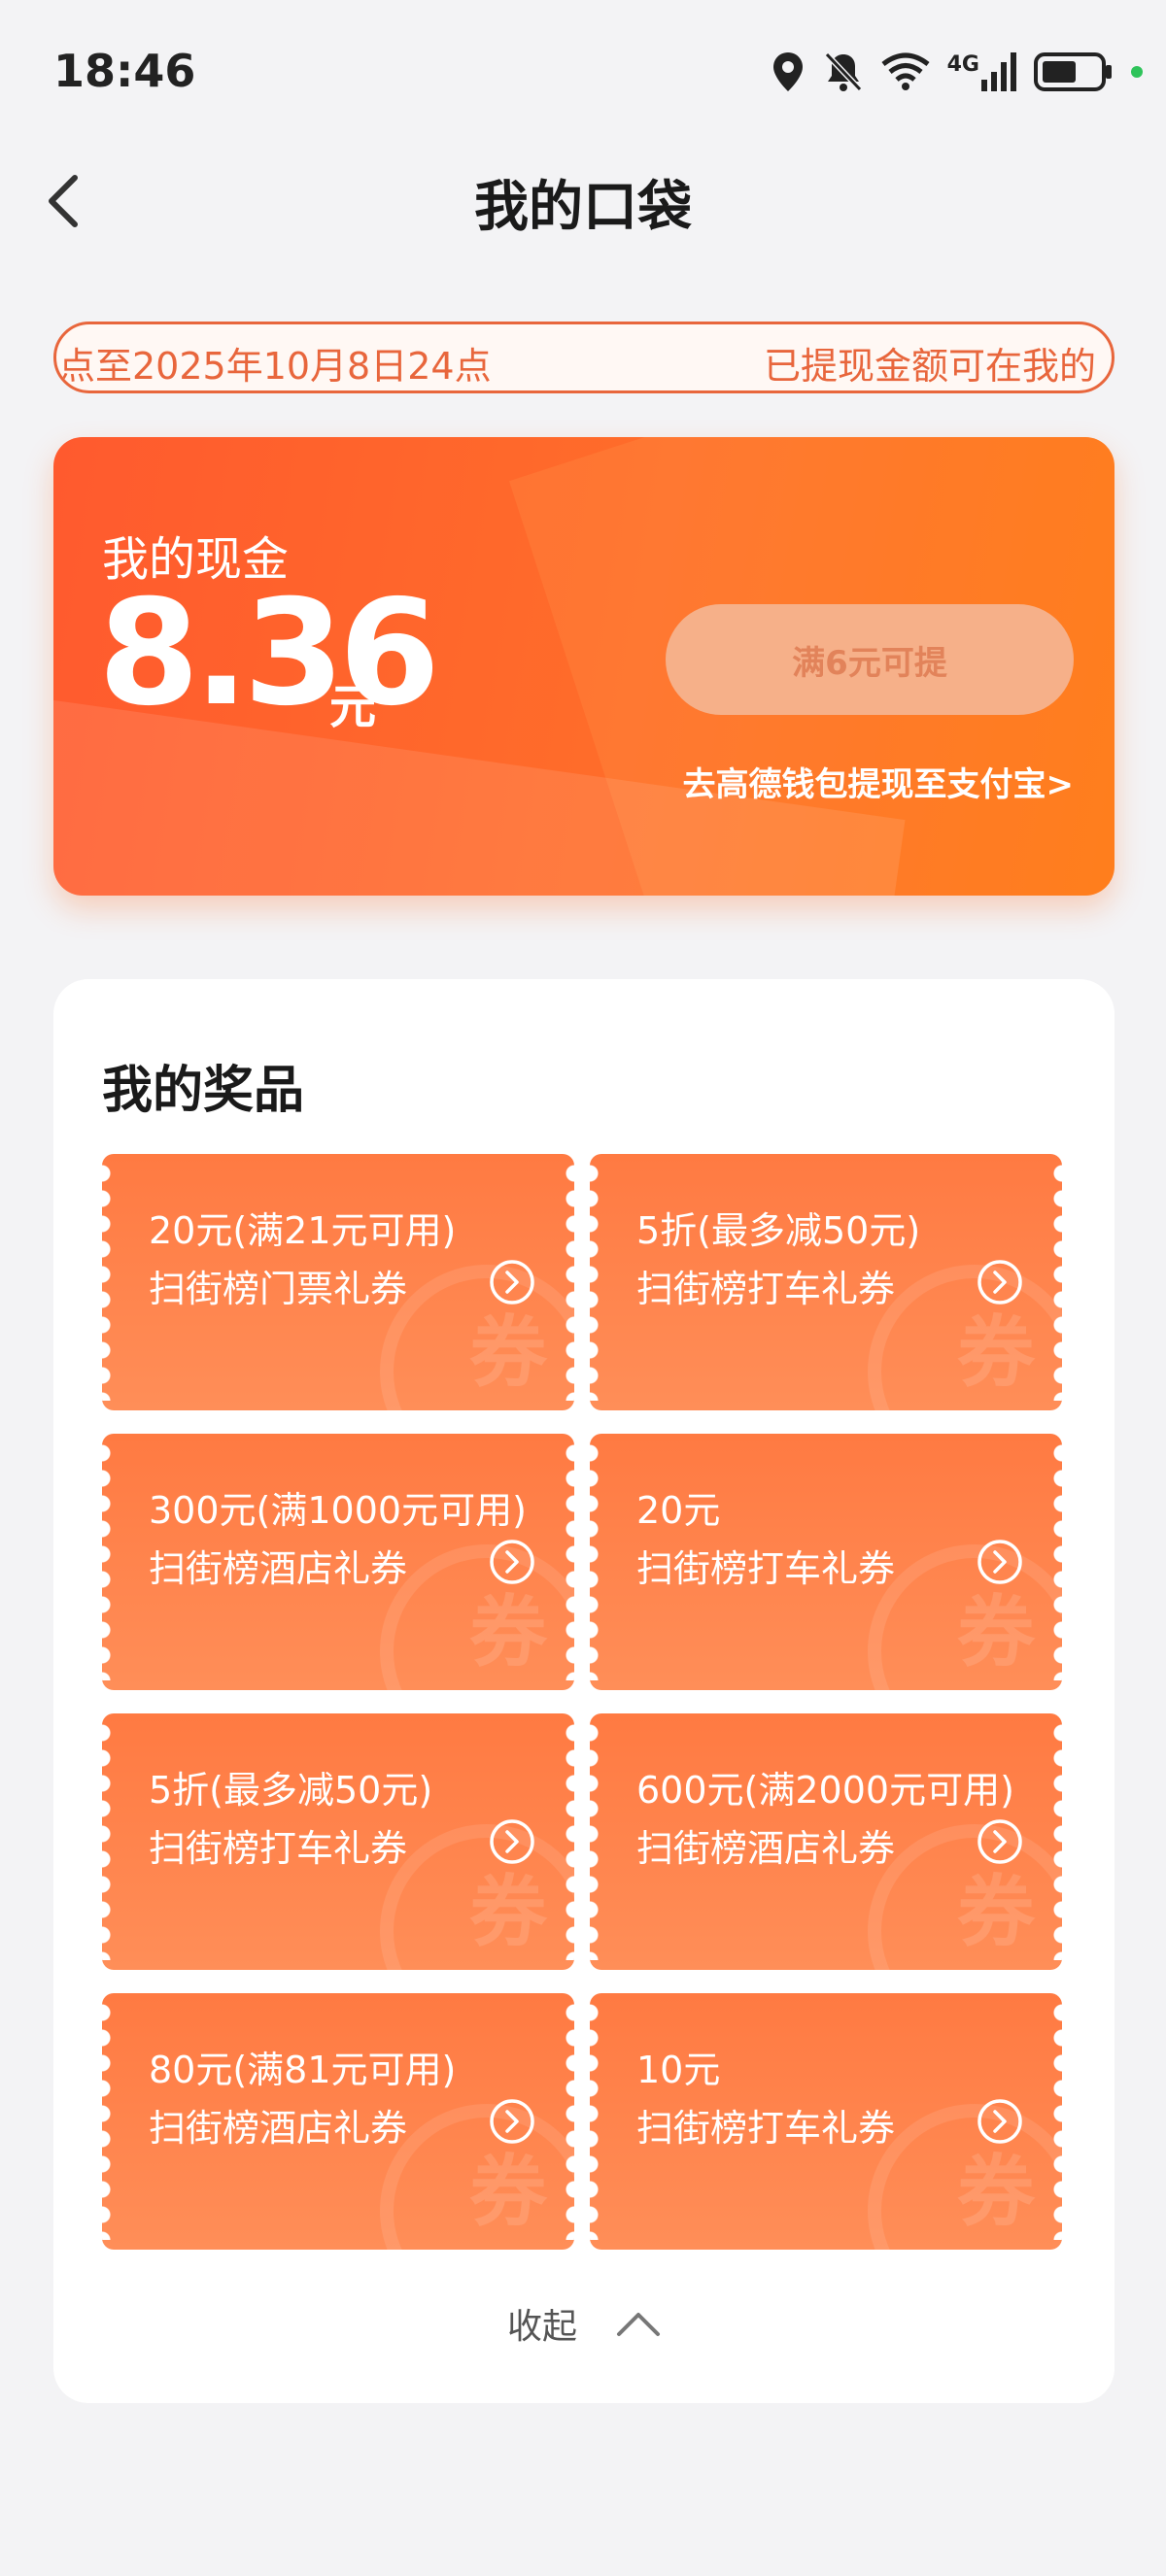 This screenshot has height=2576, width=1166. What do you see at coordinates (338, 1510) in the screenshot?
I see `coupon-value: 300元(满1000元可用)` at bounding box center [338, 1510].